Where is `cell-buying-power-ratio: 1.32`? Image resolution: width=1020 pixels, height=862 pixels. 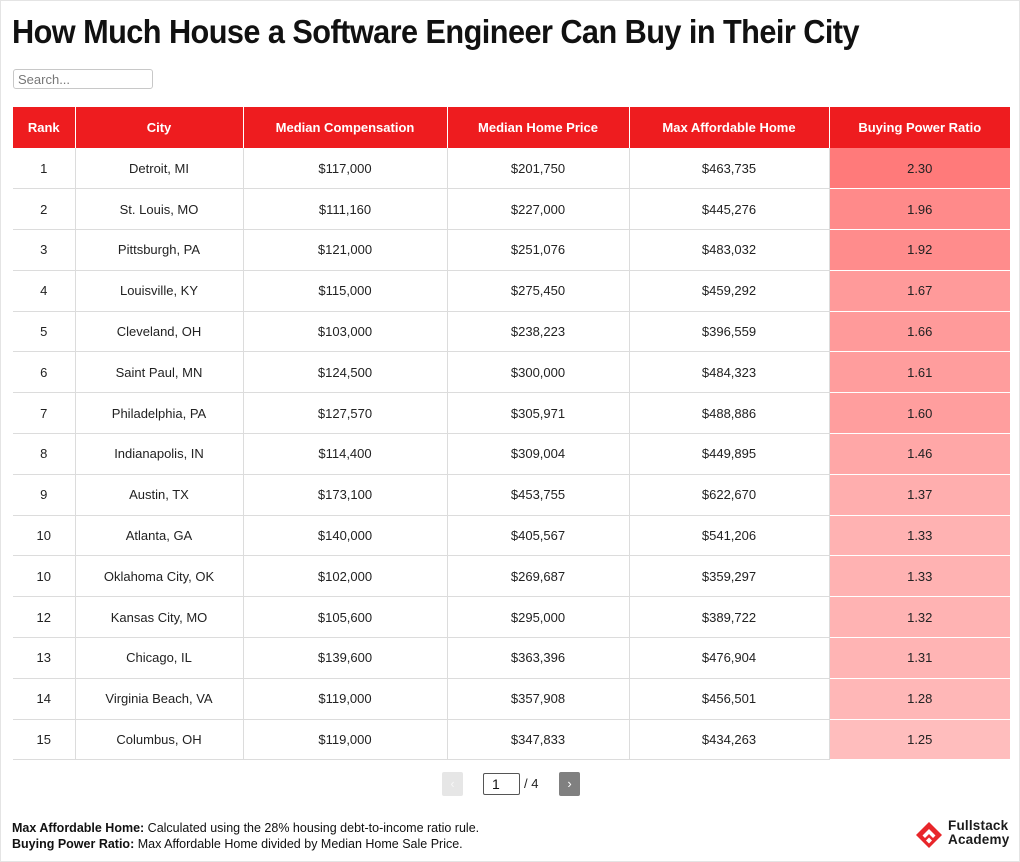 cell-buying-power-ratio: 1.32 is located at coordinates (919, 617).